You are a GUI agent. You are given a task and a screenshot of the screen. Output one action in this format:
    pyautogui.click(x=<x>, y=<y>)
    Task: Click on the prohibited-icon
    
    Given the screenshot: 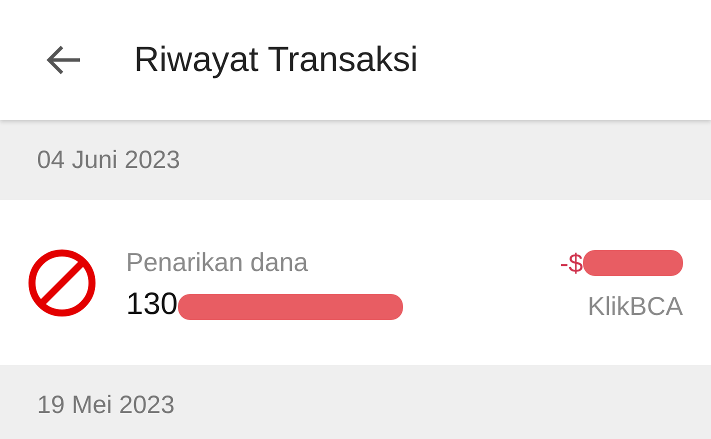 What is the action you would take?
    pyautogui.click(x=62, y=283)
    